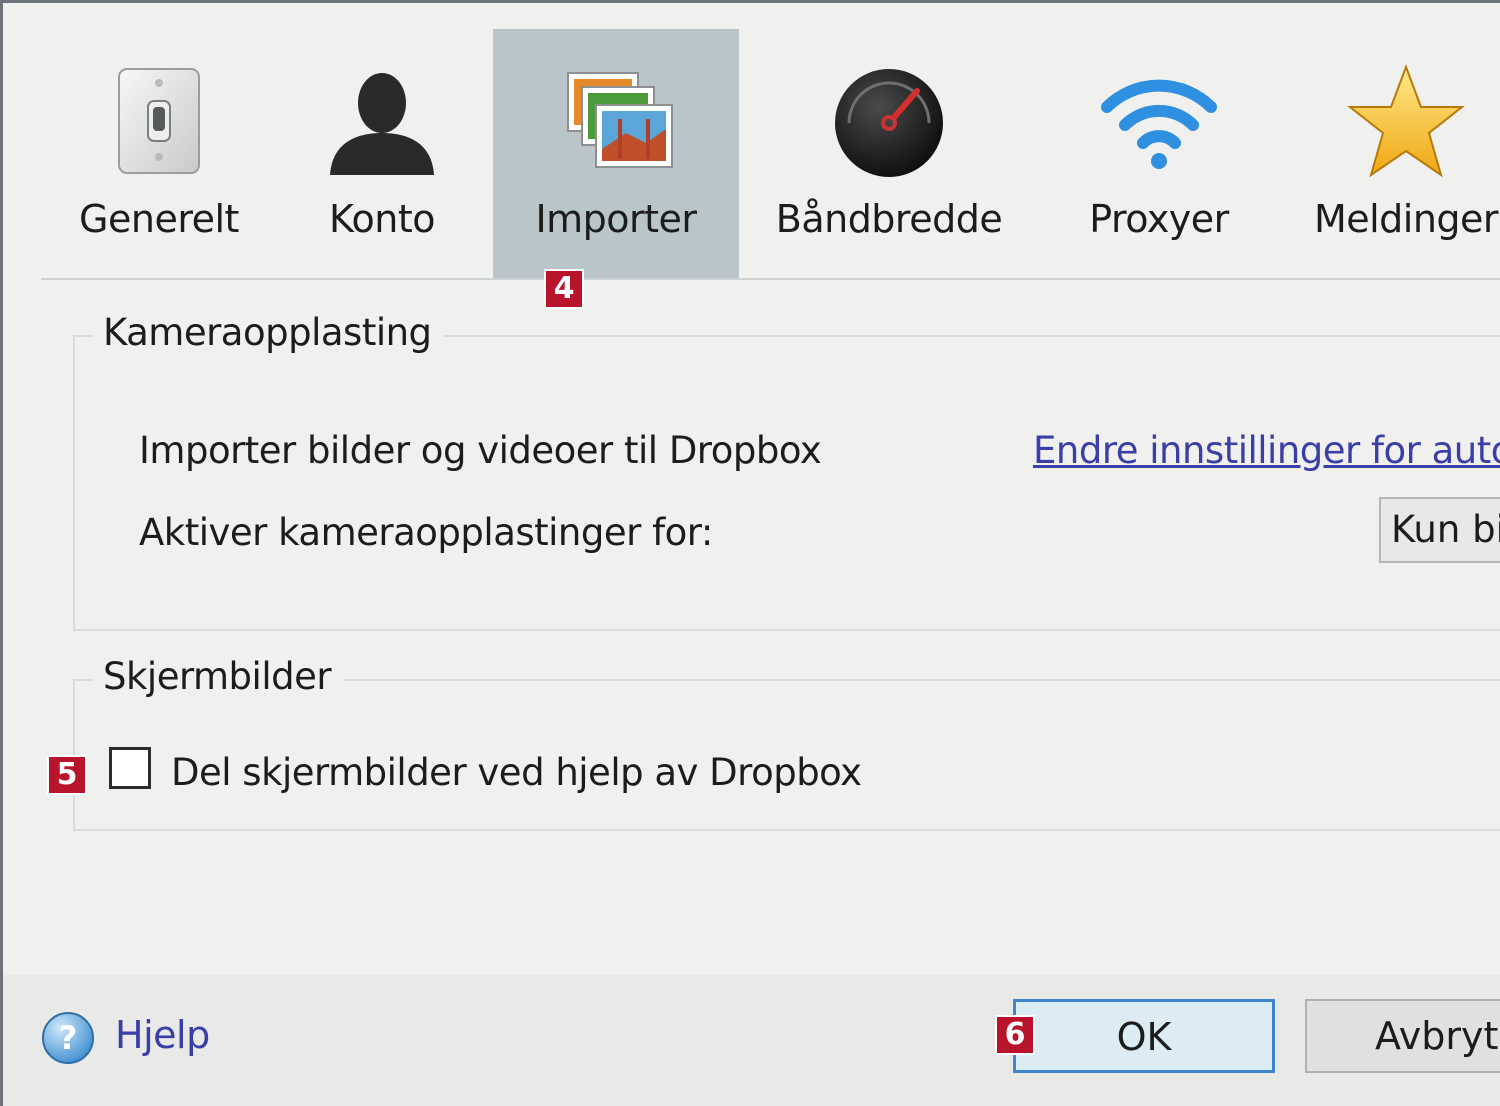 The image size is (1500, 1106). I want to click on group-title: Kameraopplasting, so click(268, 332).